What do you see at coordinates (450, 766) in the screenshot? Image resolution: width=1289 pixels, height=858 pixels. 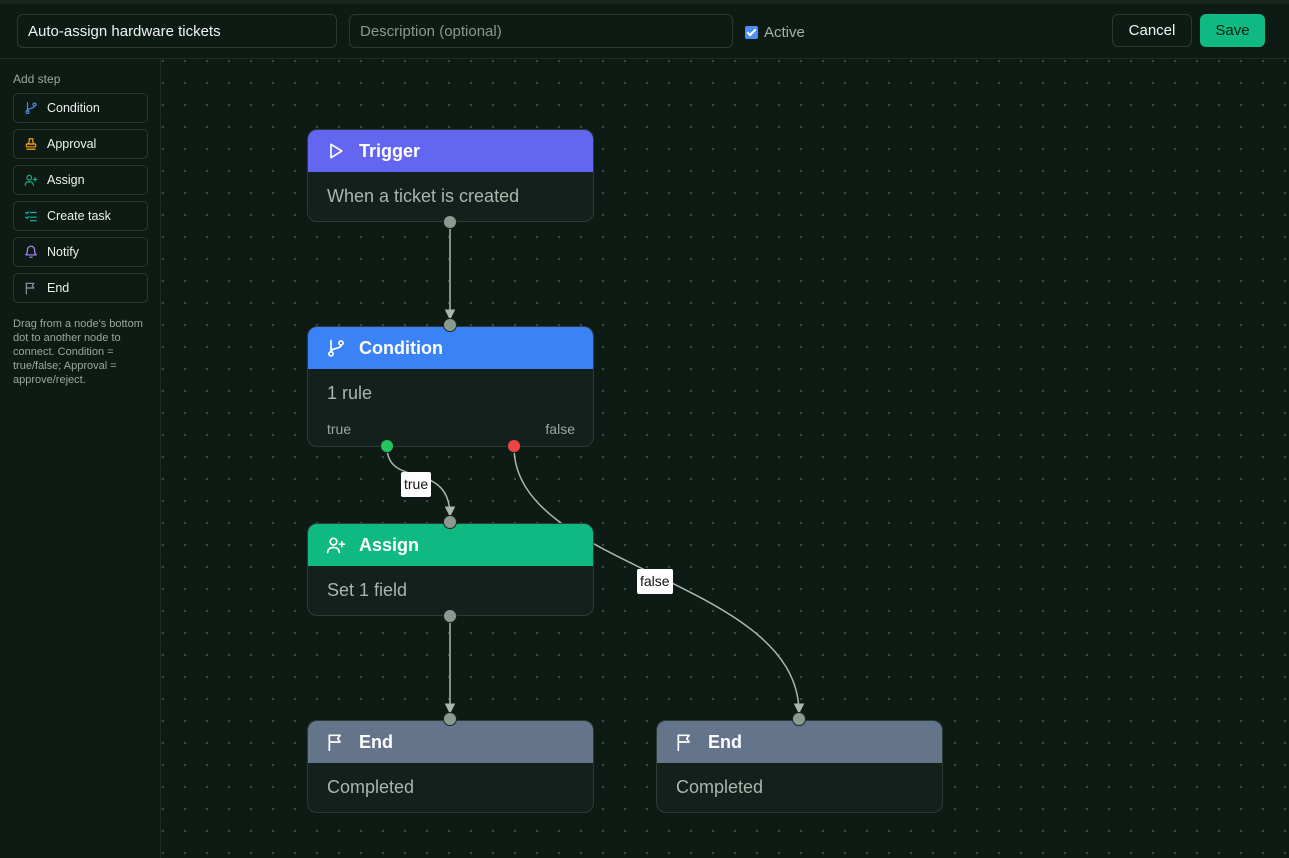 I see `node-end-1: End Completed` at bounding box center [450, 766].